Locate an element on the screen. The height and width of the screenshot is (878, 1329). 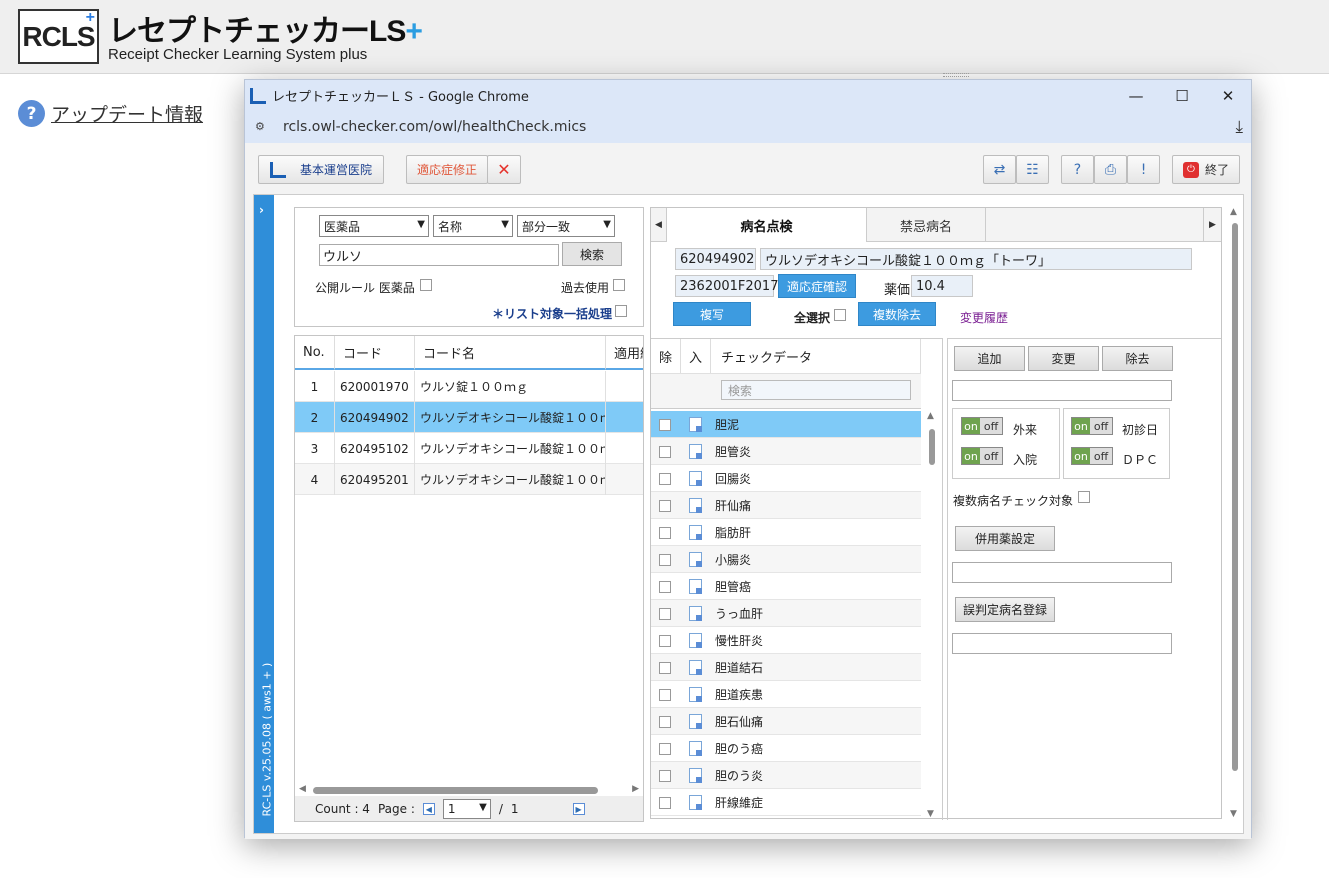
print-icon: ⎙ is located at coordinates (1110, 169).